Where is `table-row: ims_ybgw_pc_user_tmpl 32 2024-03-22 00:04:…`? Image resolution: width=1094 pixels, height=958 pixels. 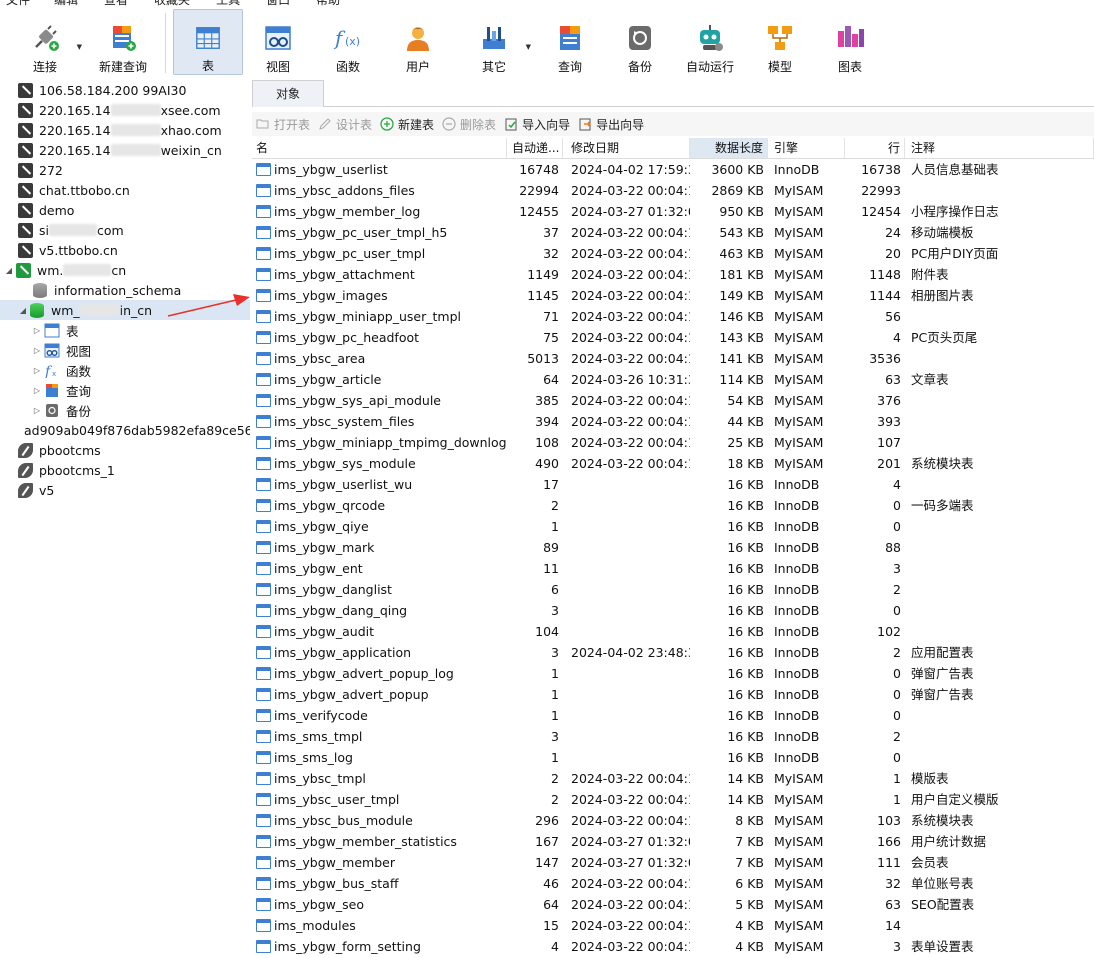 table-row: ims_ybgw_pc_user_tmpl 32 2024-03-22 00:04:… is located at coordinates (673, 253).